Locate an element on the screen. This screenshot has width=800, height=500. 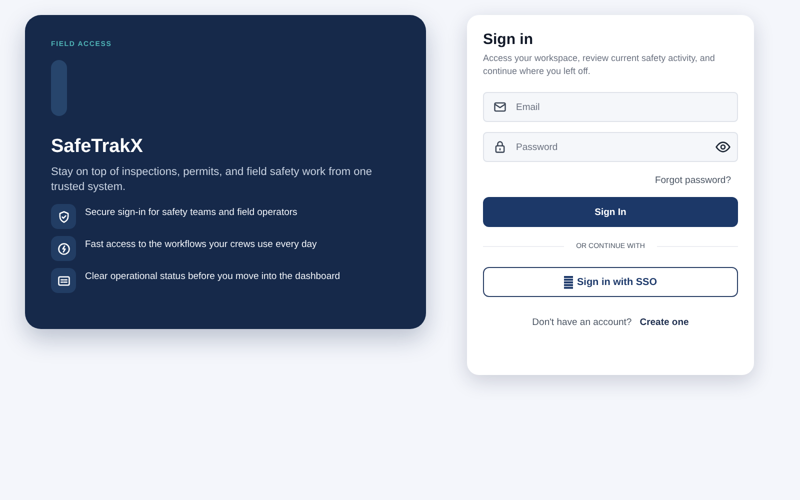
feature-text: Fast access to the workflows your crews use every day is located at coordinates (201, 244).